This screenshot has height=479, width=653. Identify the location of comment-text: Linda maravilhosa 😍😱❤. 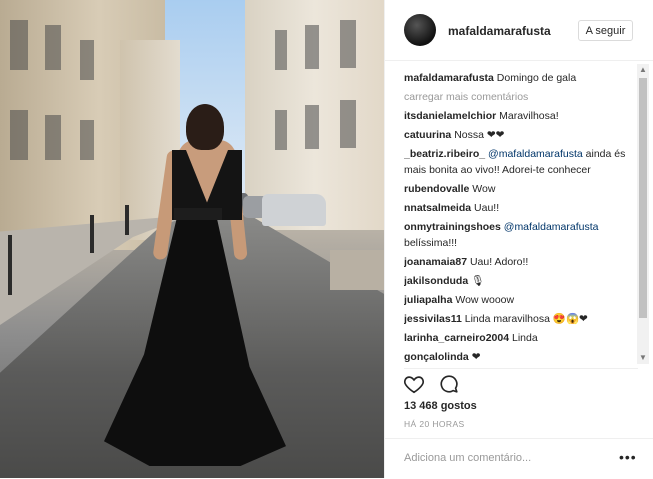
(526, 319).